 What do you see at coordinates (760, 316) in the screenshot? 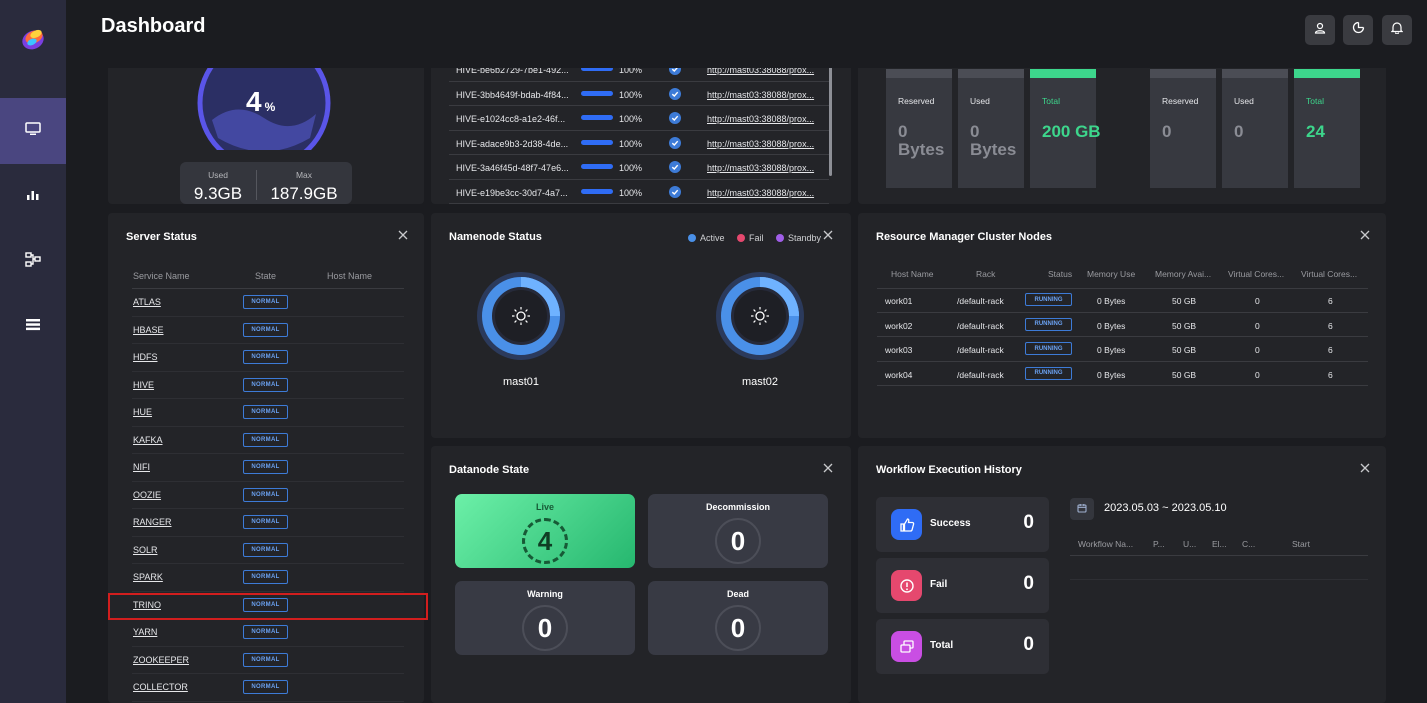
I see `namenode-gauge-mast02` at bounding box center [760, 316].